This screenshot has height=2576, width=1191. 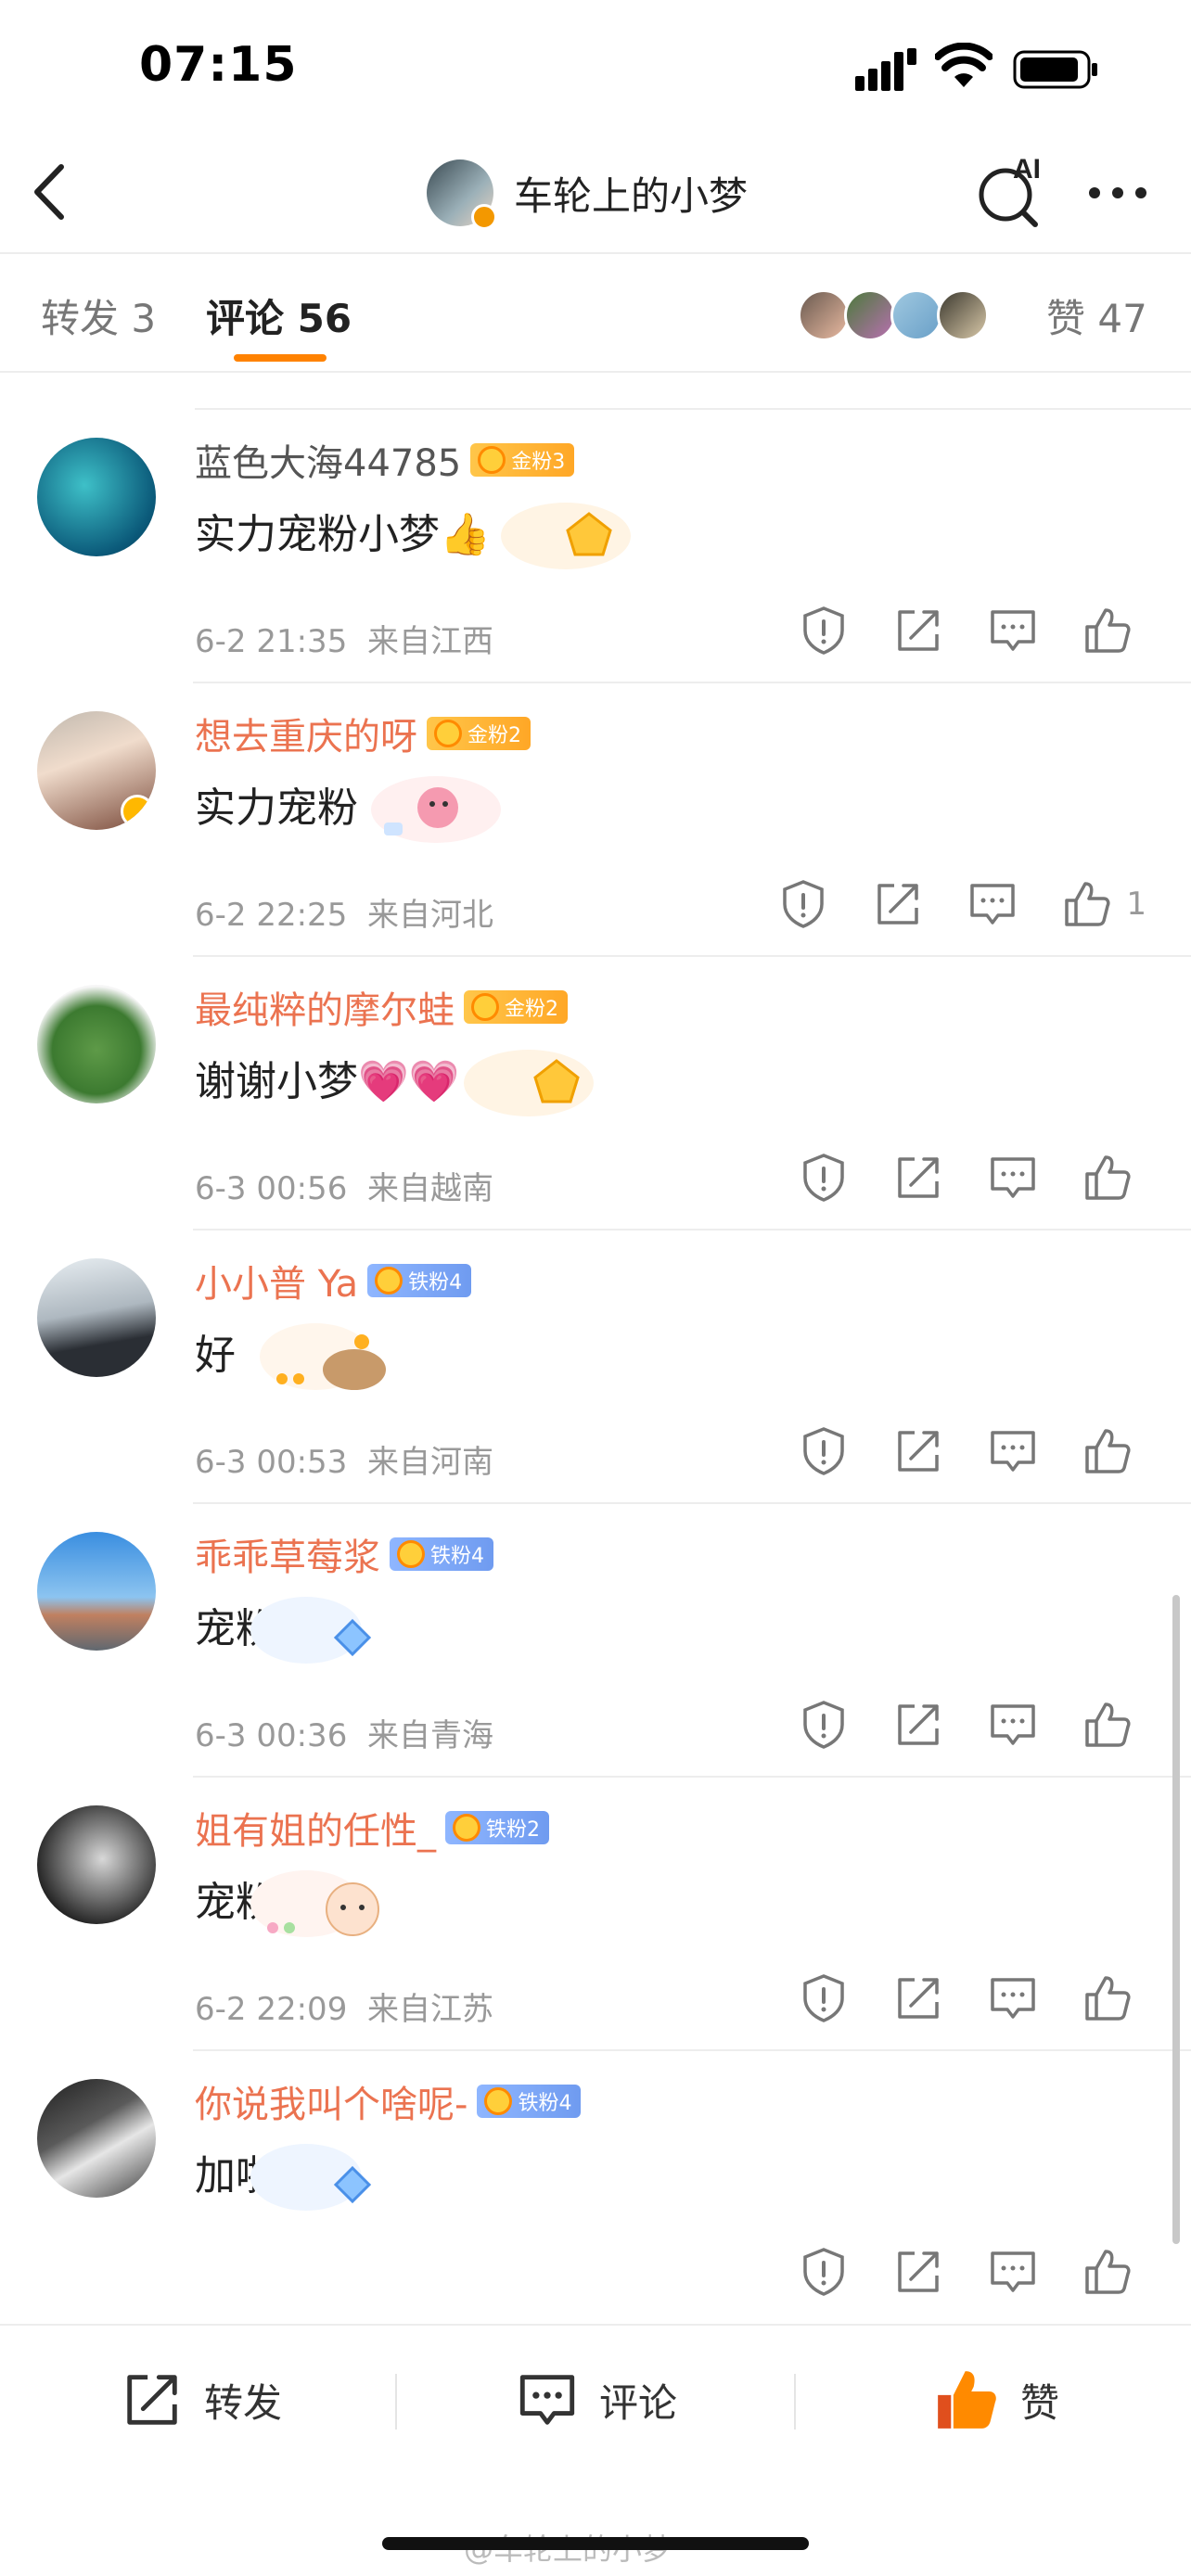 What do you see at coordinates (587, 193) in the screenshot?
I see `profile-header: 车轮上的小梦` at bounding box center [587, 193].